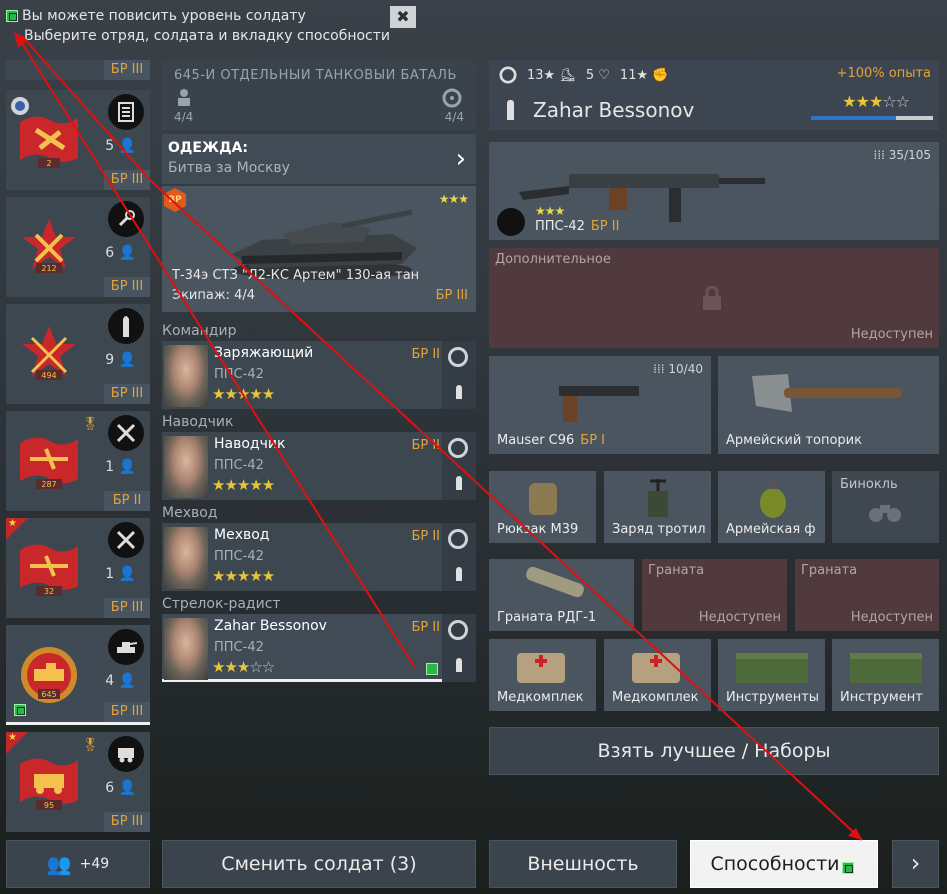  I want to click on squad-card: 2 5 👤 БР III, so click(78, 140).